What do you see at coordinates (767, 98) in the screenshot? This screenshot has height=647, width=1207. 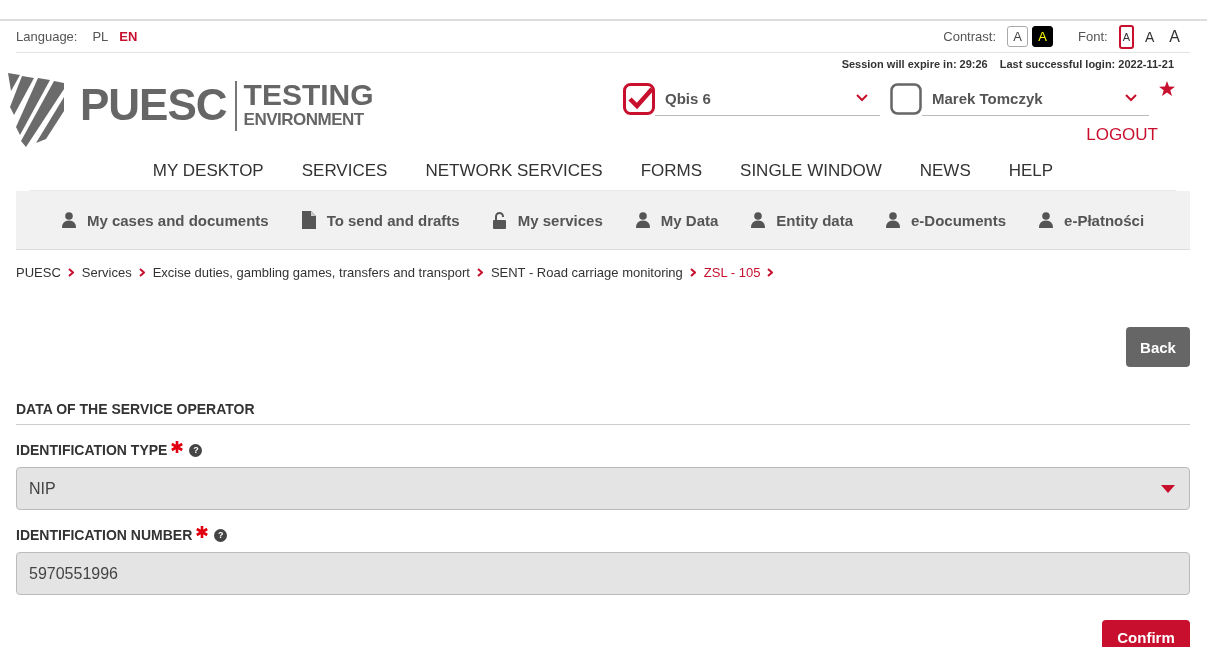 I see `context-select: Qbis 6` at bounding box center [767, 98].